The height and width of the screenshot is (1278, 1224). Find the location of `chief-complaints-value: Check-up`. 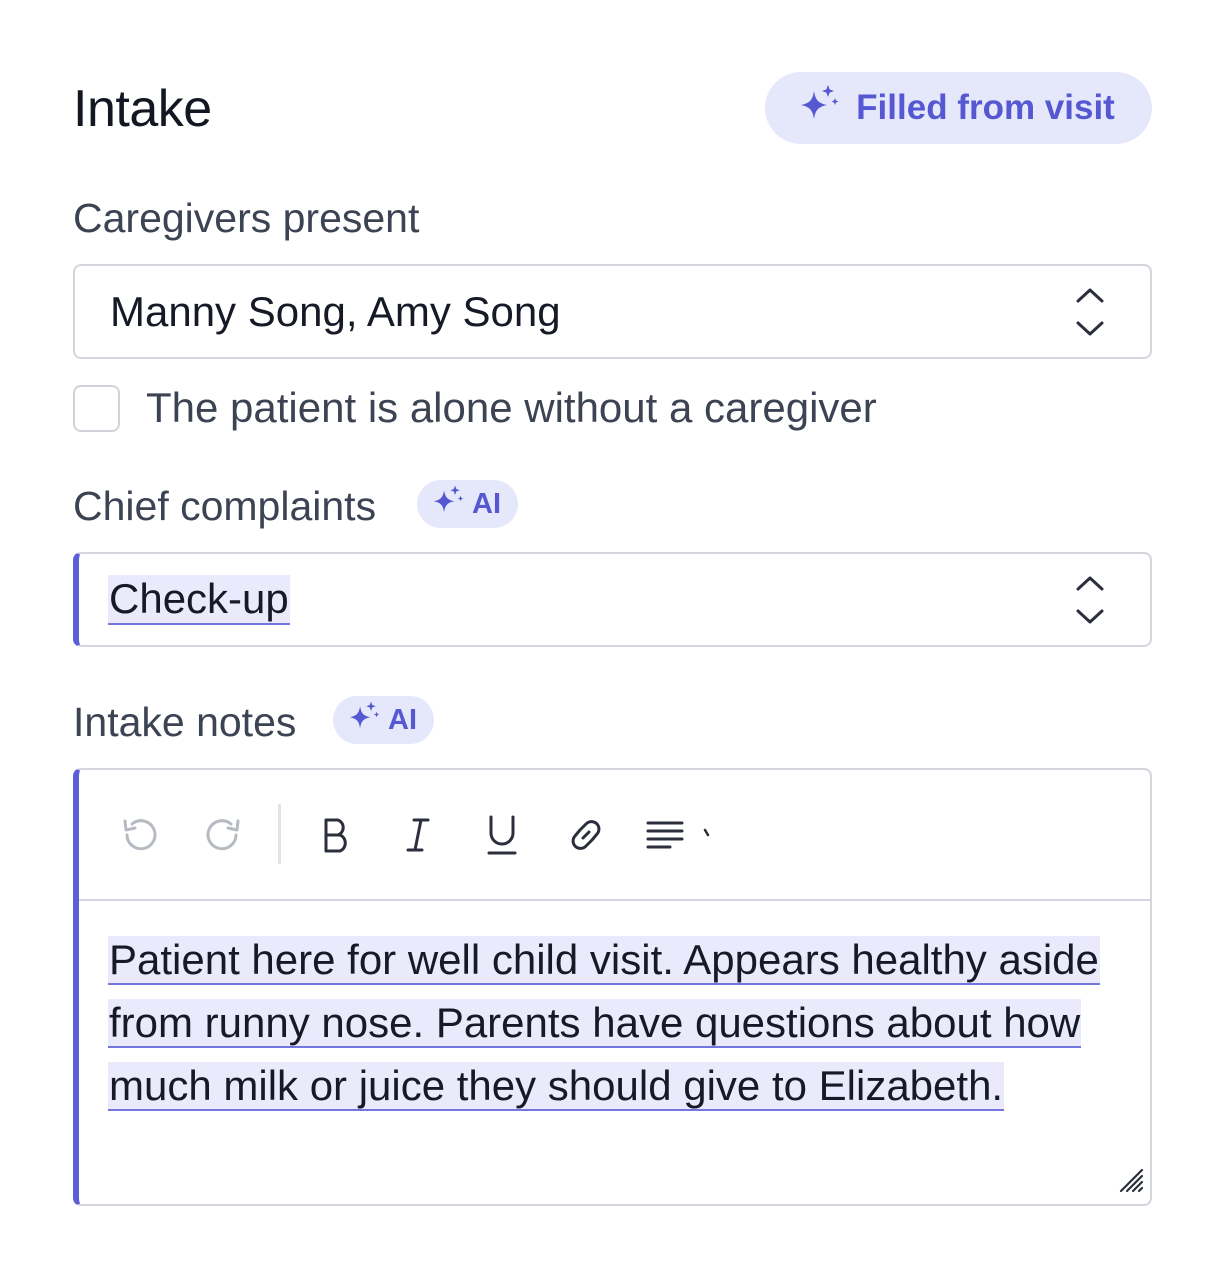

chief-complaints-value: Check-up is located at coordinates (199, 599).